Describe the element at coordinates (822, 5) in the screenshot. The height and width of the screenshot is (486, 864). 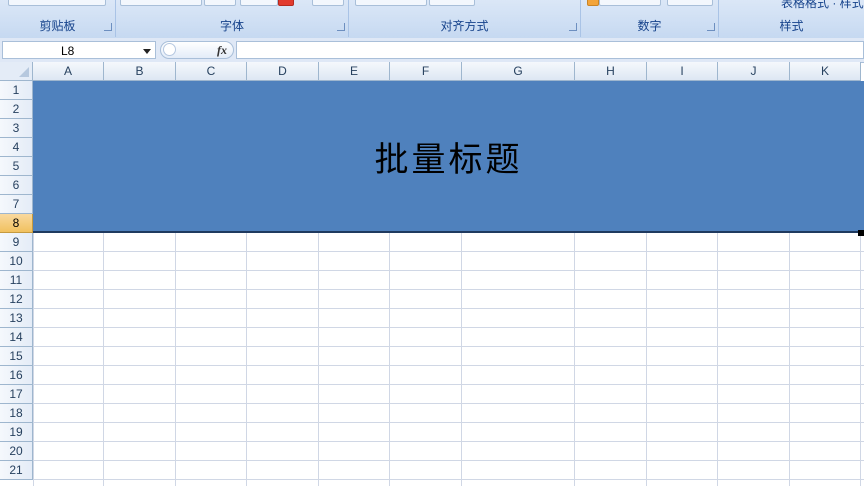
I see `format-as-table-button: 表格格式 · 样式` at that location.